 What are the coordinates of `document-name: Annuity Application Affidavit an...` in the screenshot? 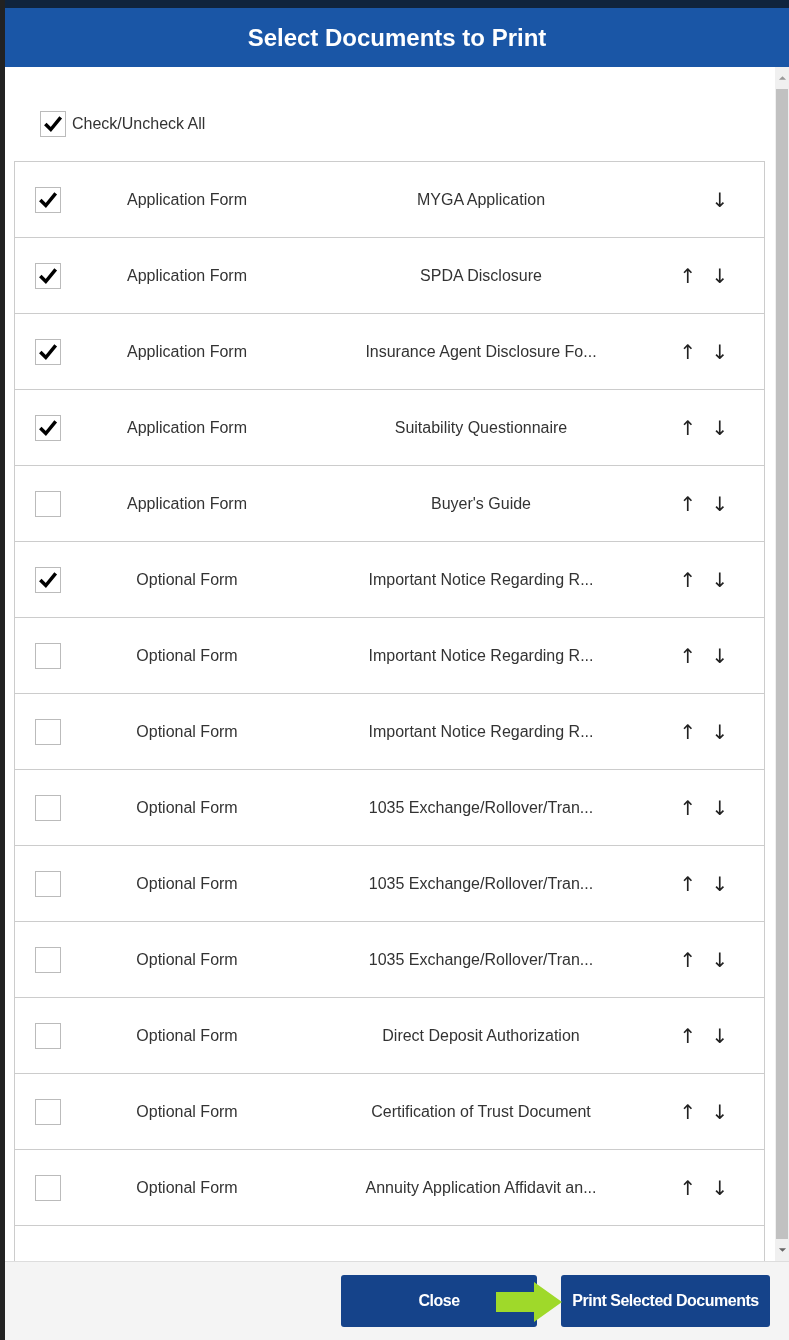 It's located at (481, 1187).